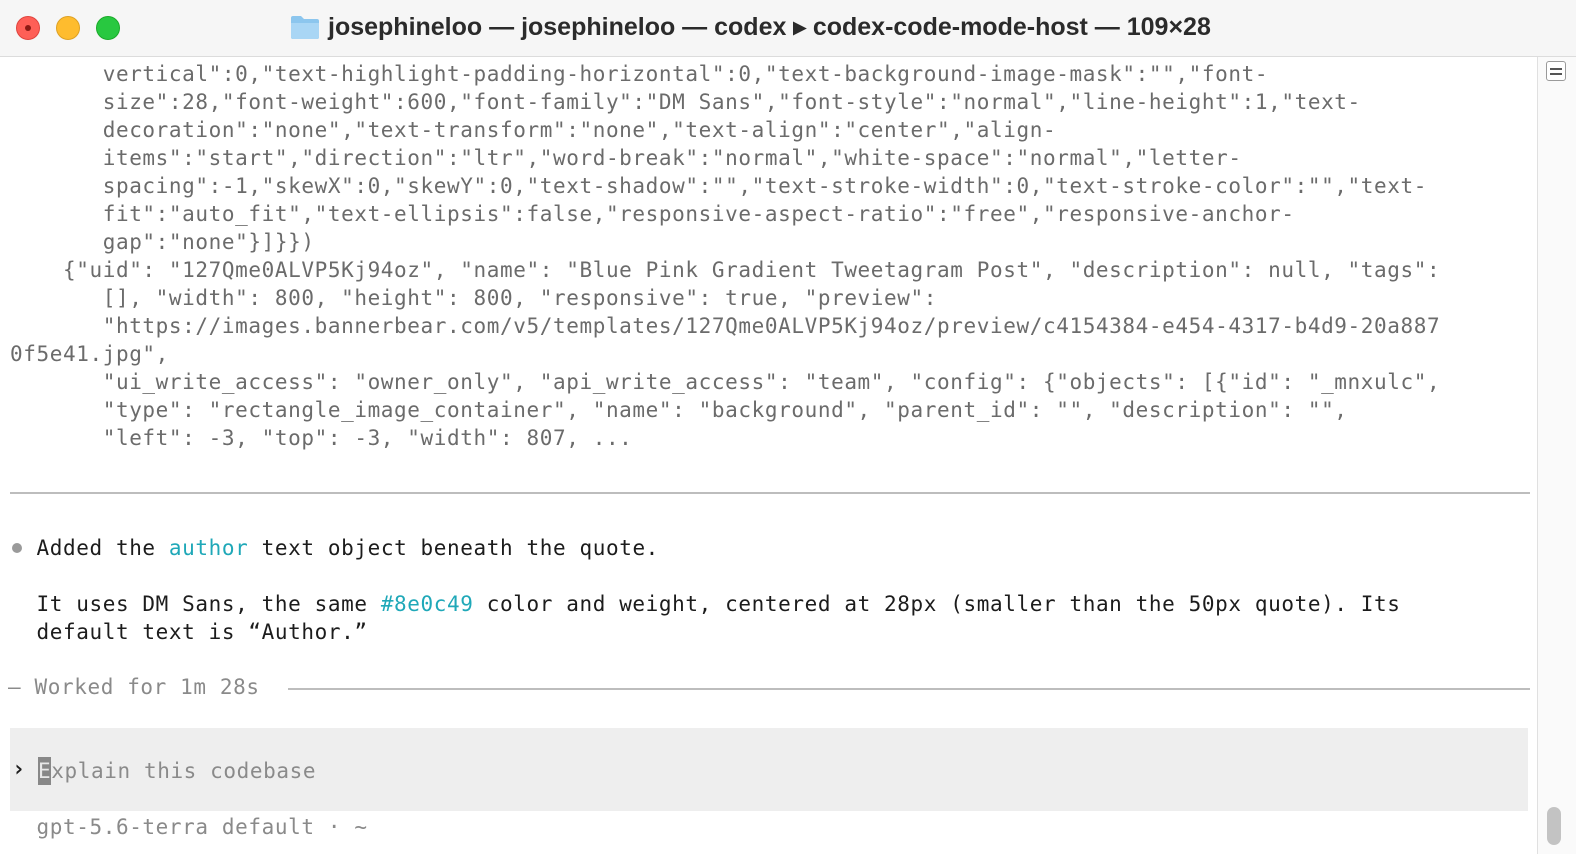 The height and width of the screenshot is (854, 1576). I want to click on worked-status: — Worked for 1m 28s, so click(134, 687).